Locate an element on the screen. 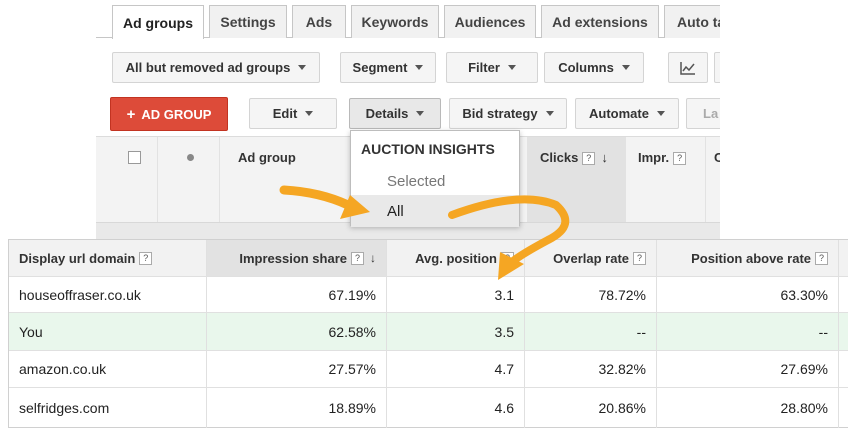 The image size is (848, 428). arrow-to-all-option is located at coordinates (324, 202).